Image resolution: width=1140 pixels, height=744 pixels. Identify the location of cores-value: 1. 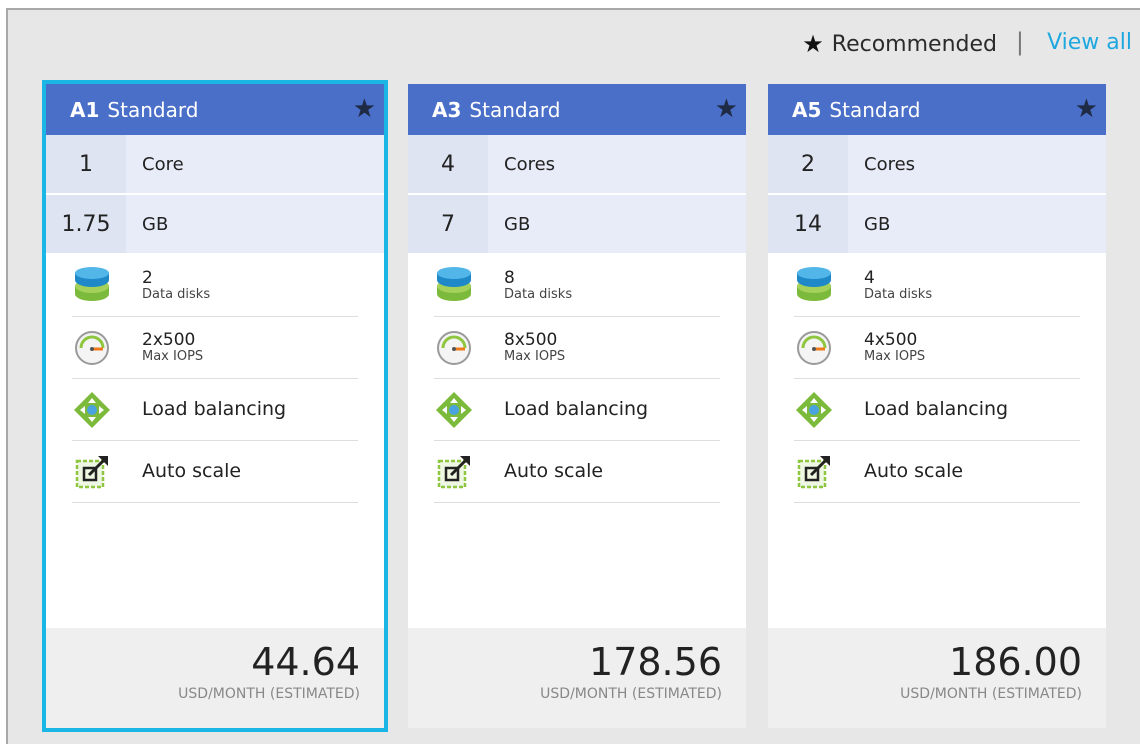
(86, 164).